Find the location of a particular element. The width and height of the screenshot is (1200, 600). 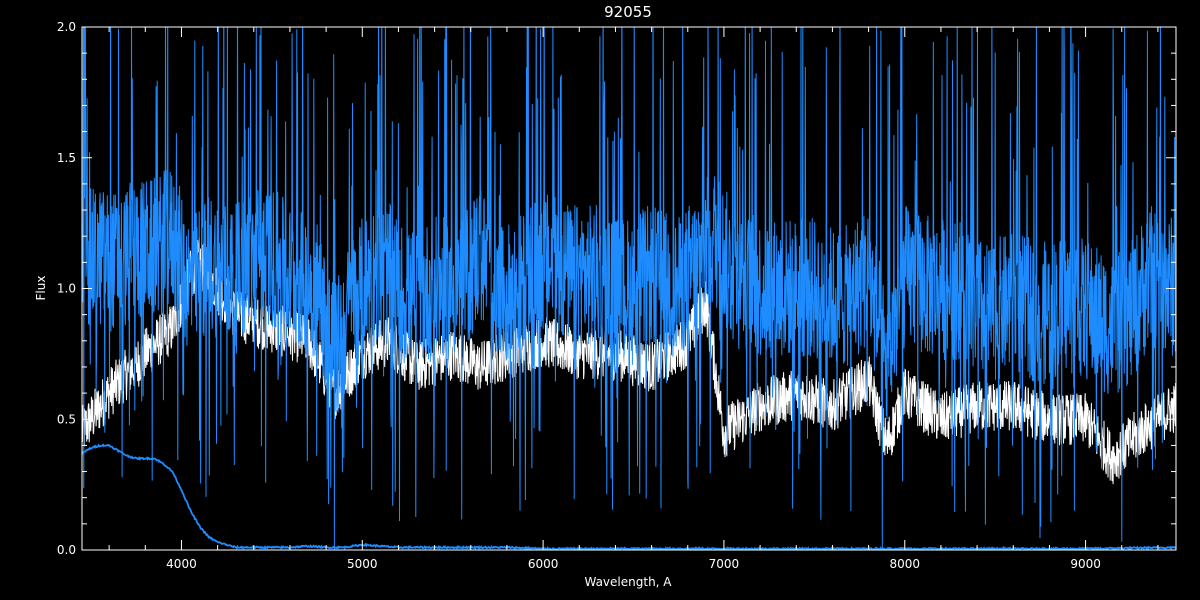

y-axis-label: Flux is located at coordinates (41, 288).